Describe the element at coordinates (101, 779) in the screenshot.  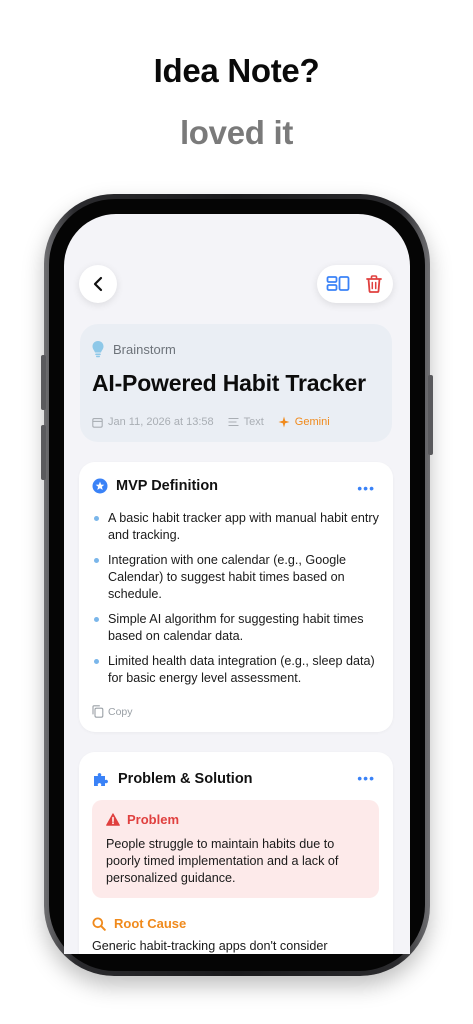
I see `puzzle-icon` at that location.